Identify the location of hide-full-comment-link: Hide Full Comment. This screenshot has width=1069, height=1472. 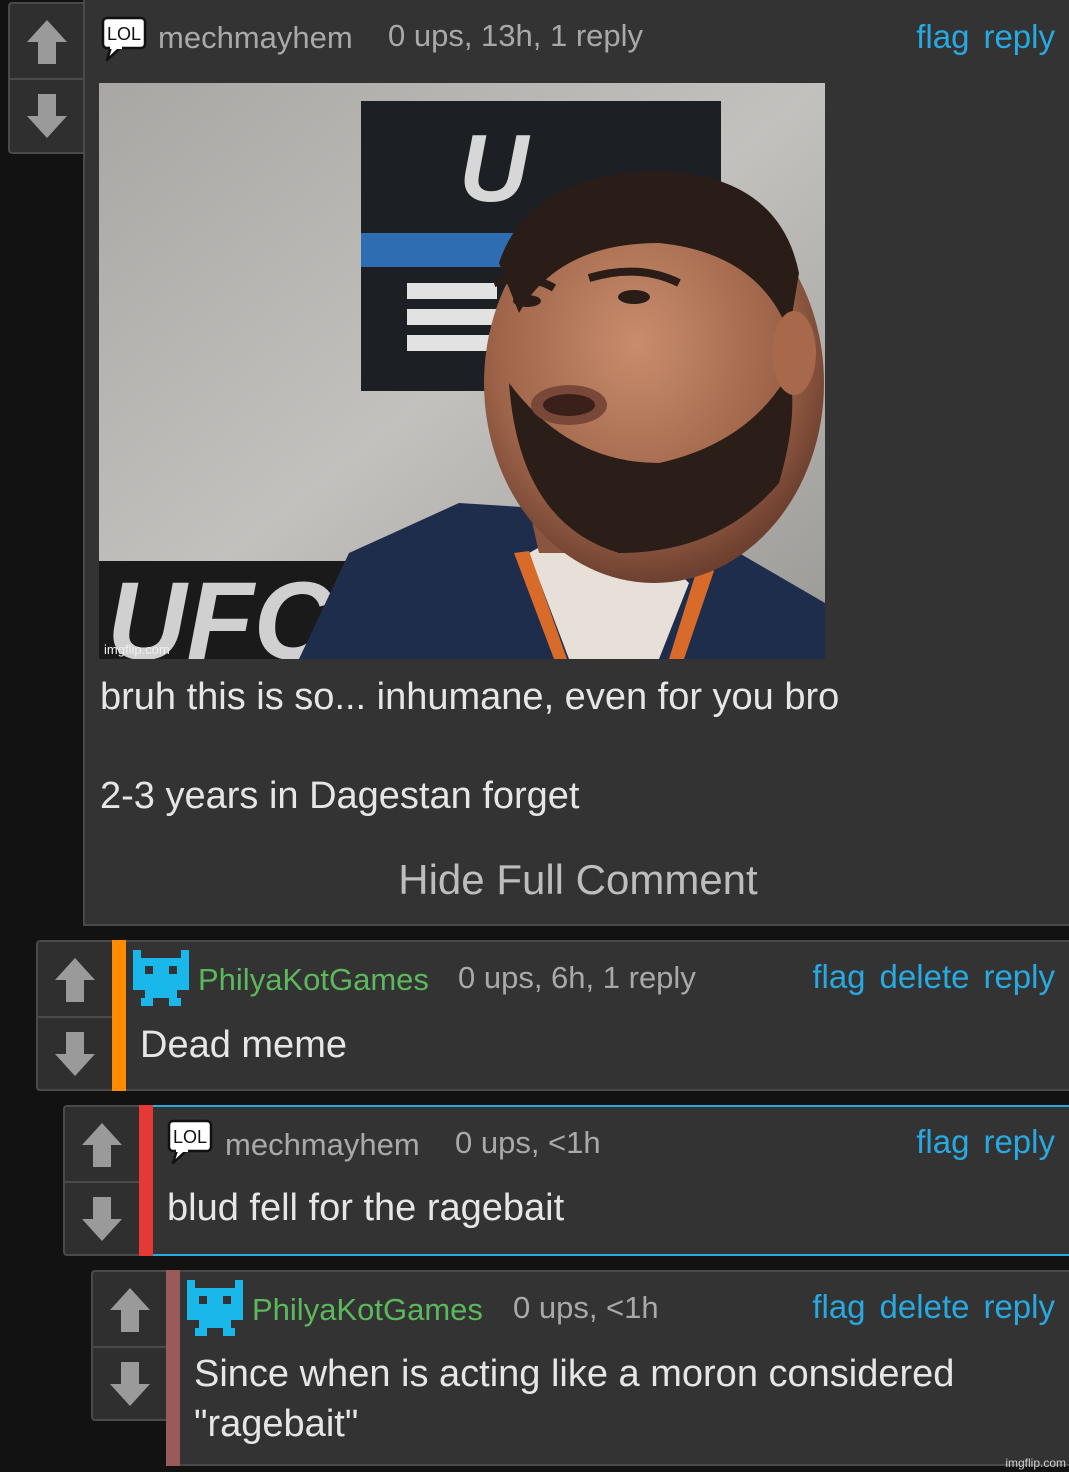
(577, 880).